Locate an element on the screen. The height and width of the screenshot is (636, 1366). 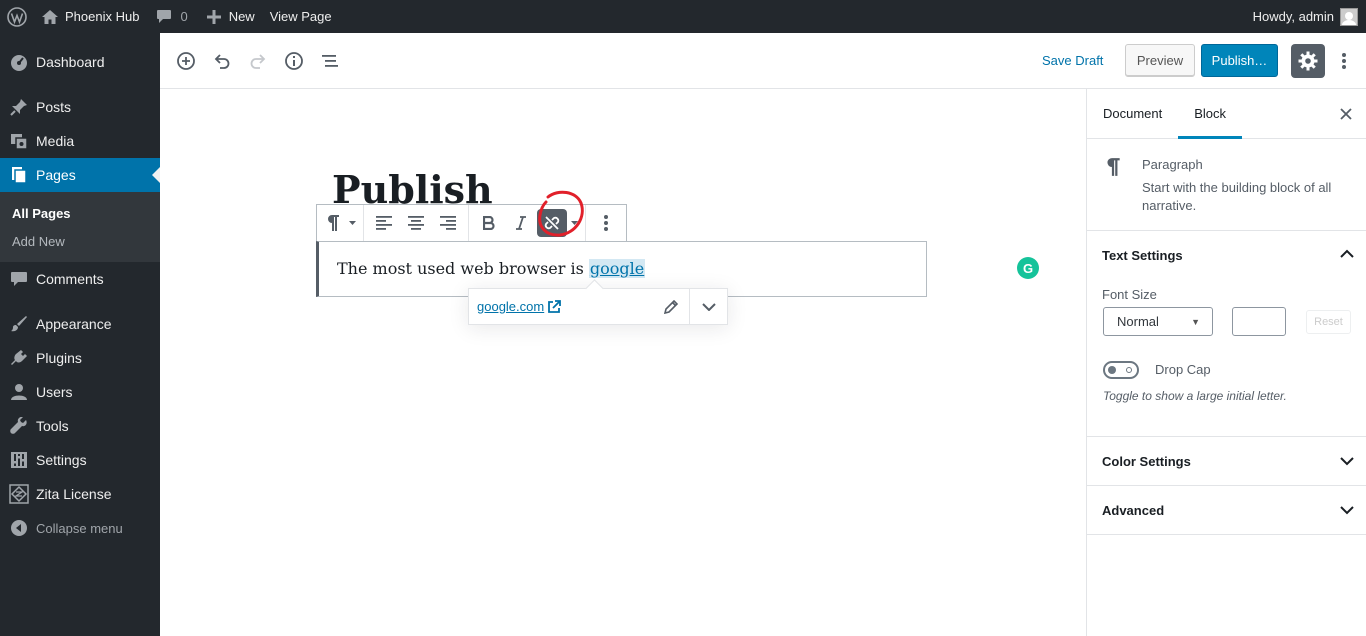
close-settings-button is located at coordinates (1346, 114).